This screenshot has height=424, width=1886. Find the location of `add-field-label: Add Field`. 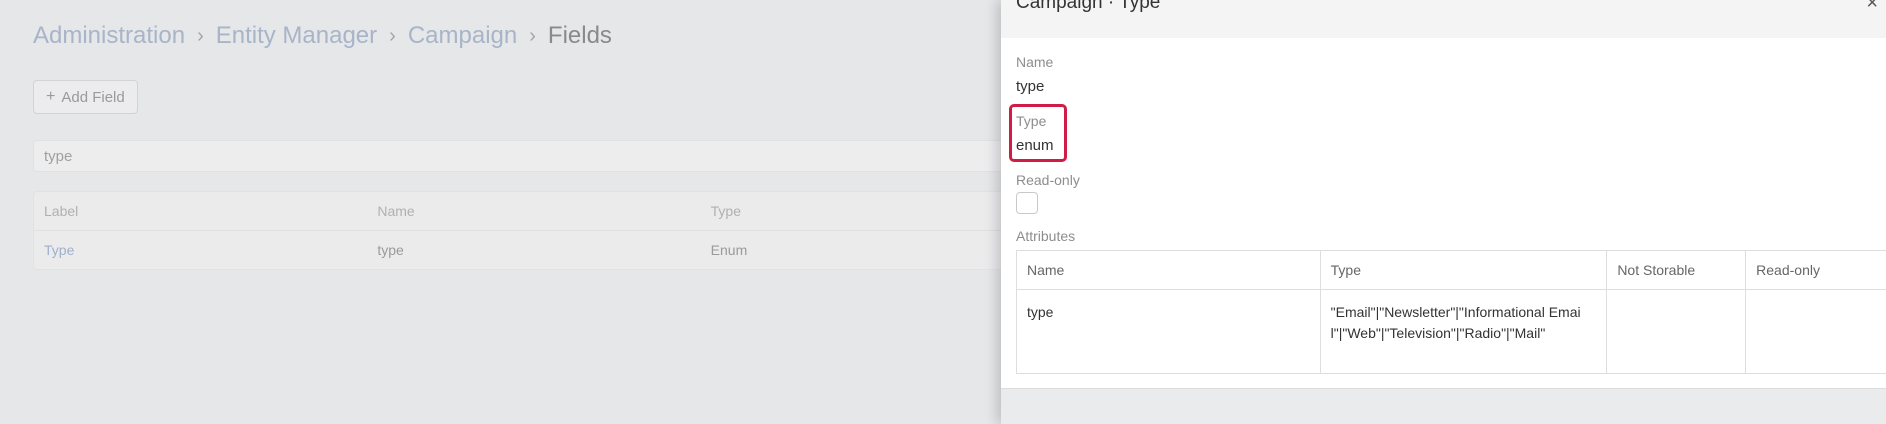

add-field-label: Add Field is located at coordinates (93, 97).